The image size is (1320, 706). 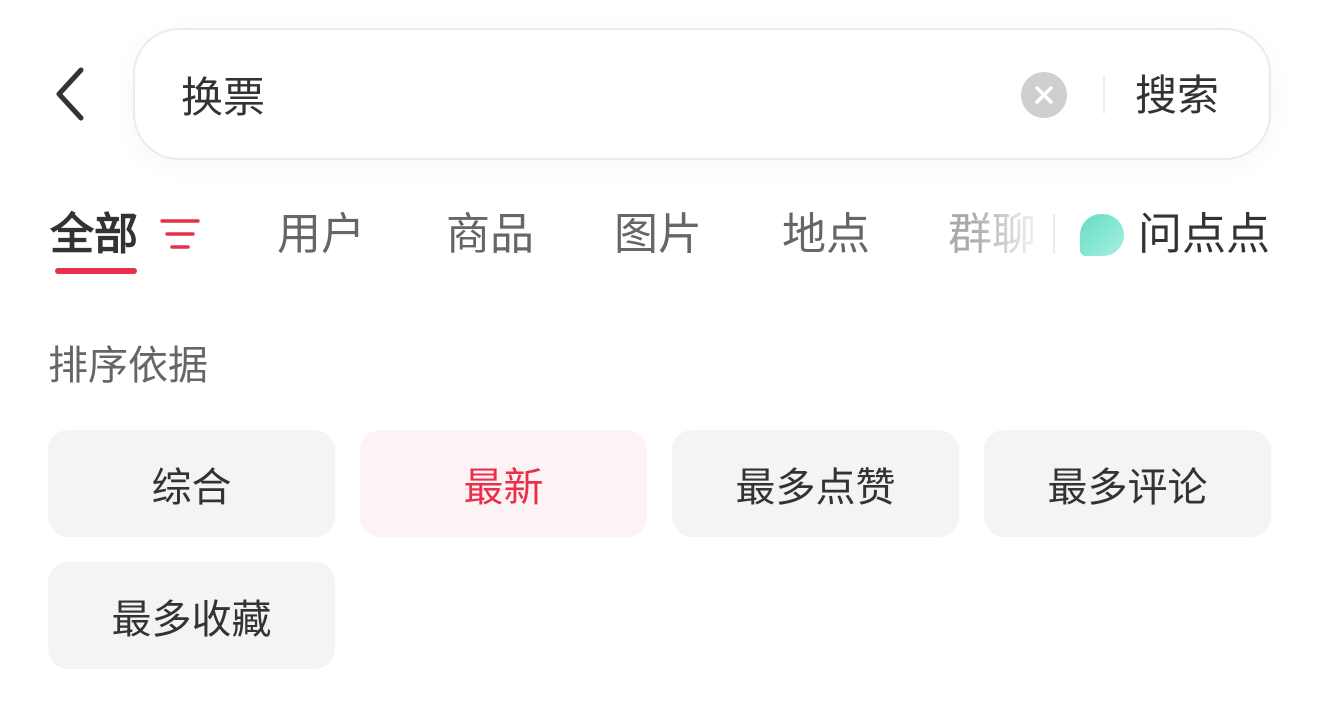 What do you see at coordinates (1102, 235) in the screenshot?
I see `ask-logo-icon` at bounding box center [1102, 235].